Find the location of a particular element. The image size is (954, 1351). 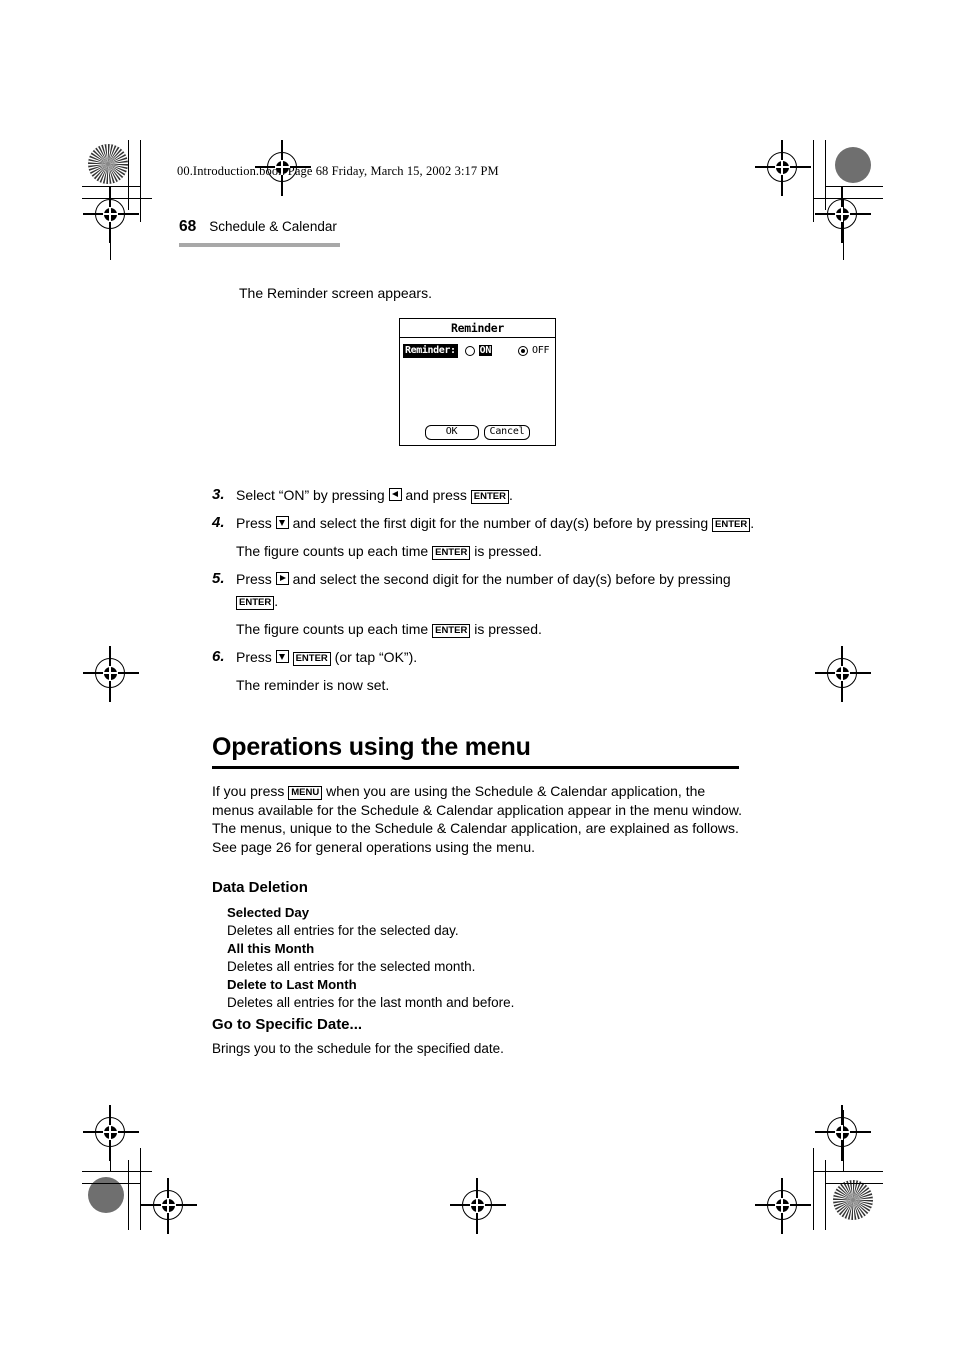

crop-line-bottom-right-outer-h is located at coordinates (854, 1184).